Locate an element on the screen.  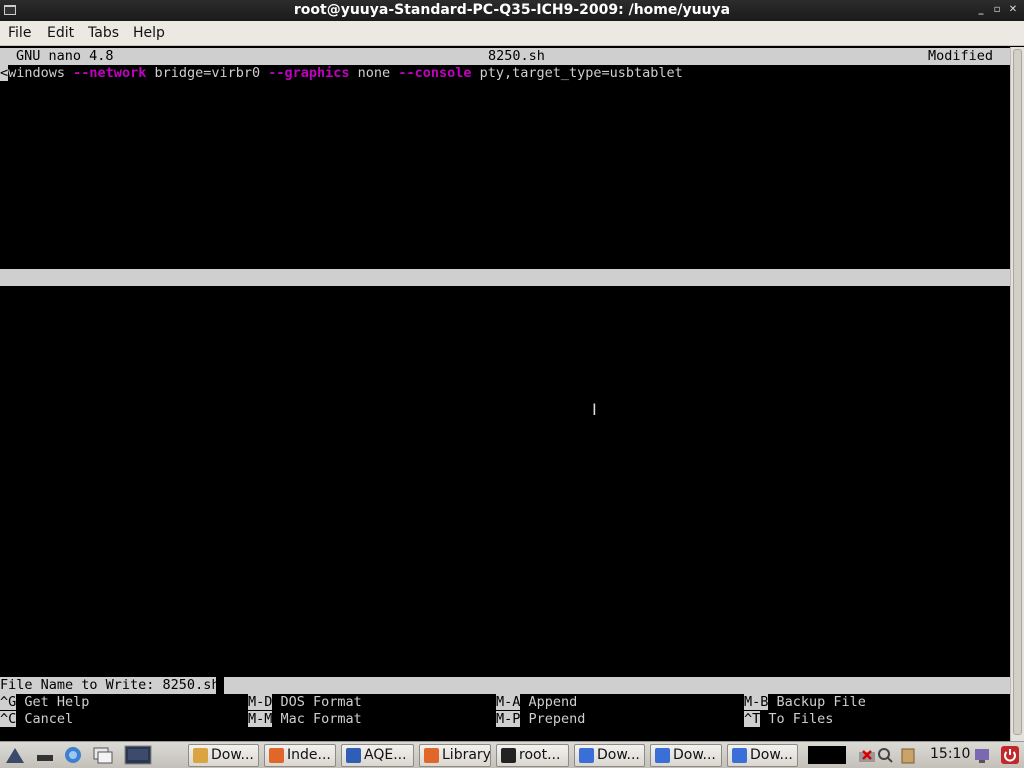
code-token: bridge=virbr0 is located at coordinates (207, 73).